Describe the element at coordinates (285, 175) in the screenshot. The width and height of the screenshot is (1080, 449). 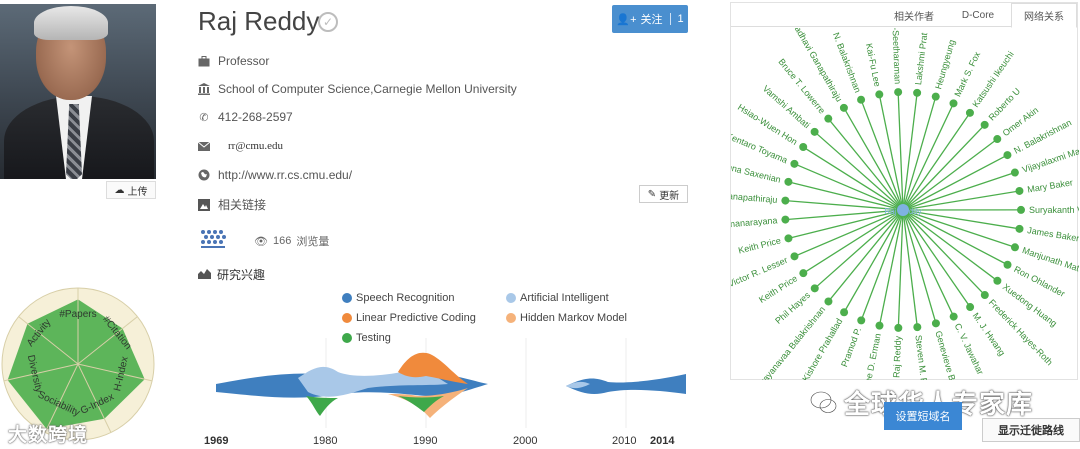
I see `homepage-link: http://www.rr.cs.cmu.edu/` at that location.